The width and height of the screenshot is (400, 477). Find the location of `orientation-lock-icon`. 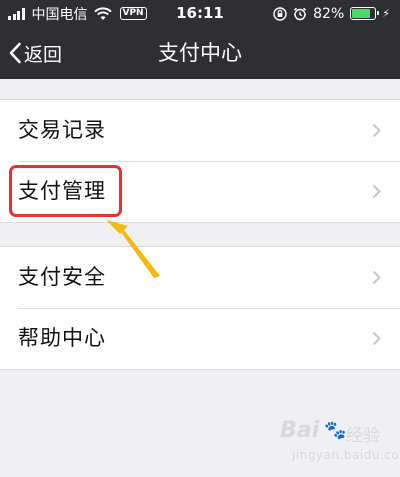

orientation-lock-icon is located at coordinates (280, 13).